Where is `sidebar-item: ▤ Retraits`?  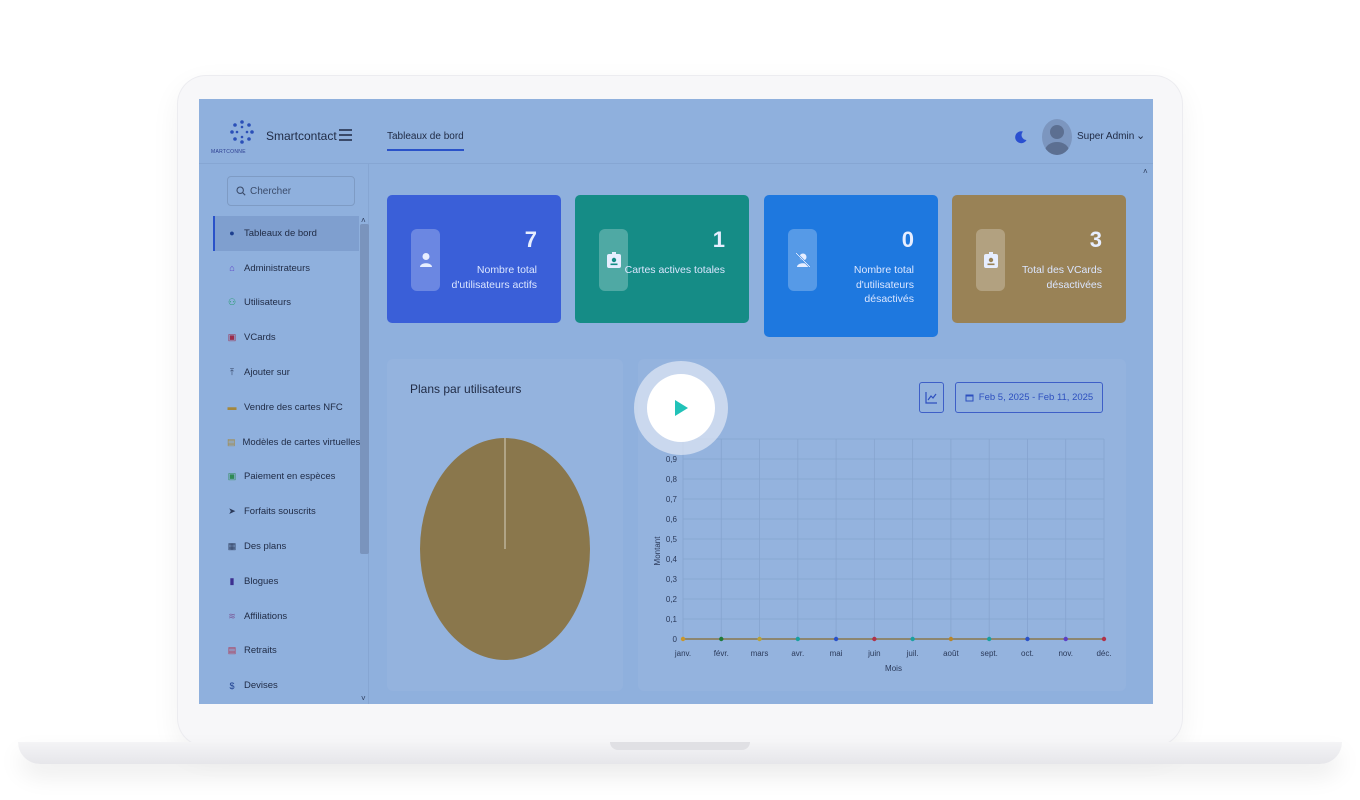
sidebar-item: ▤ Retraits is located at coordinates (286, 651).